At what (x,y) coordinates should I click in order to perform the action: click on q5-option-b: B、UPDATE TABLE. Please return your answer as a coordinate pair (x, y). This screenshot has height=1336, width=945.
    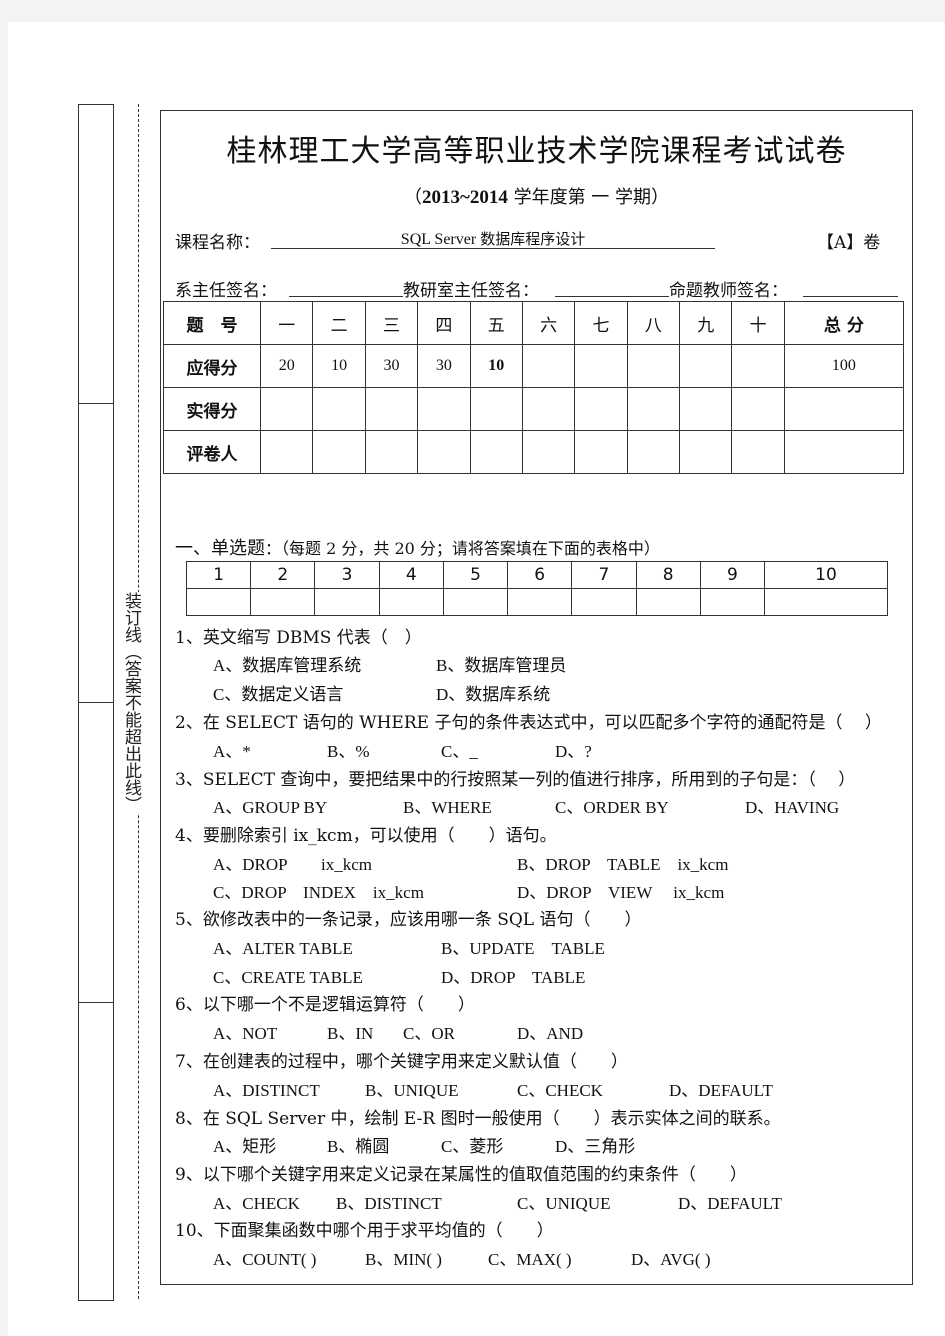
    Looking at the image, I should click on (523, 948).